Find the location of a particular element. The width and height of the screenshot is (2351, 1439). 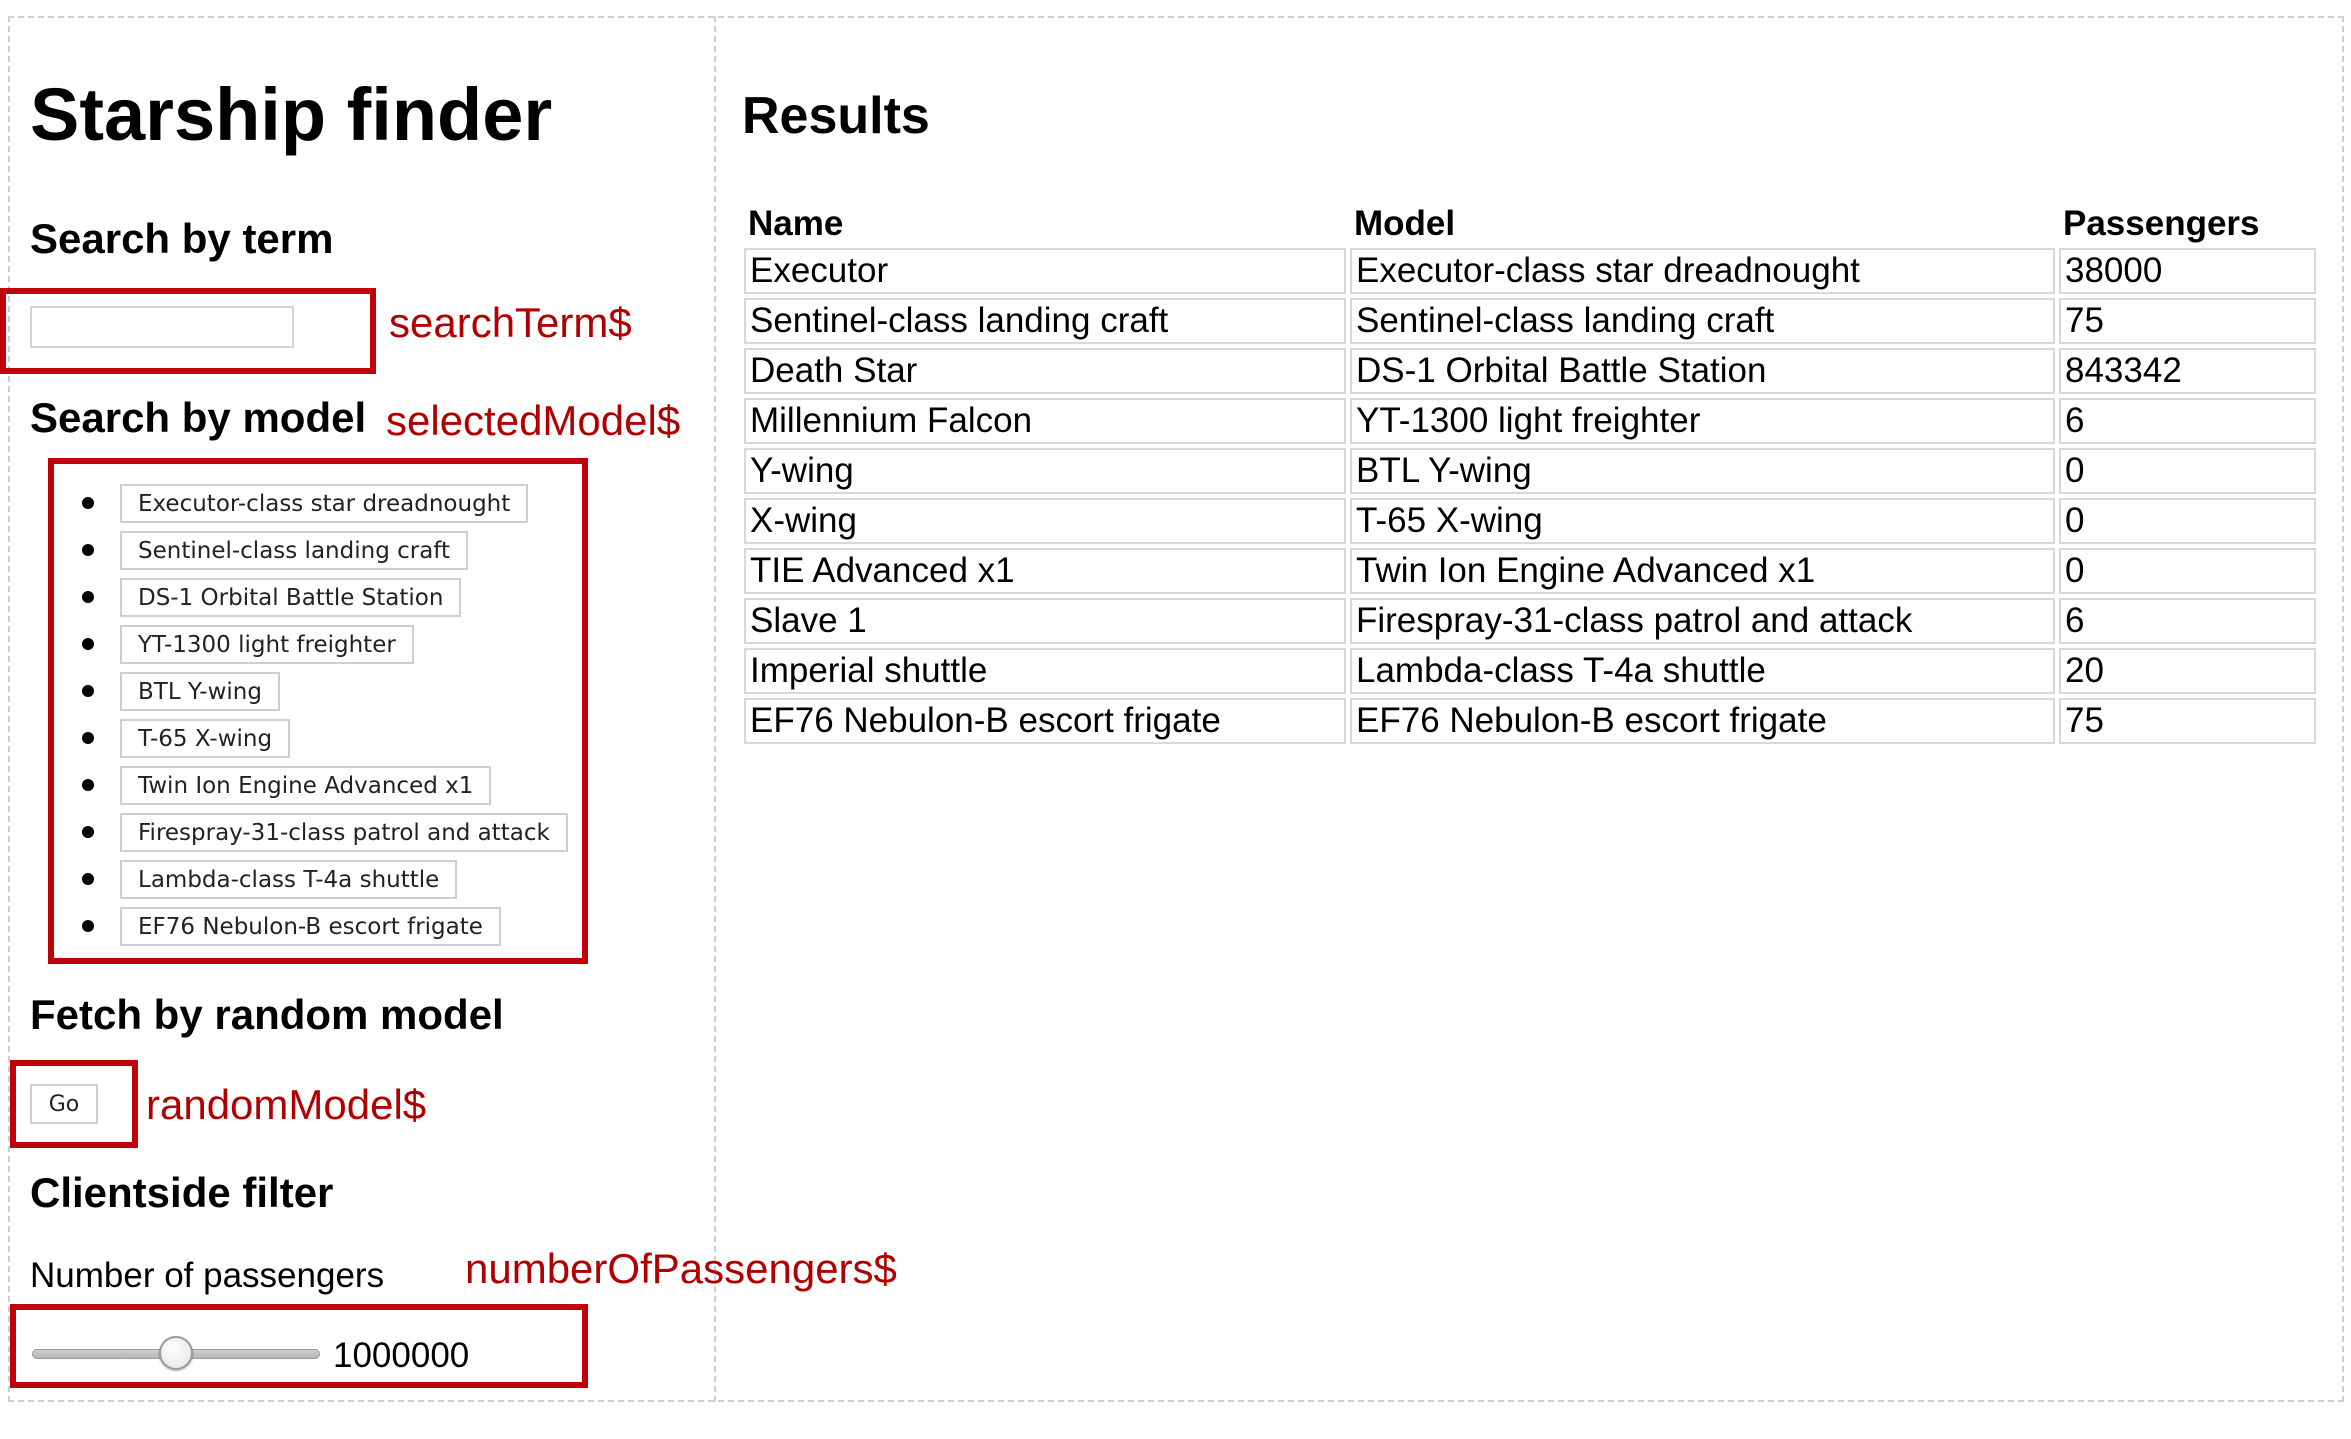

cell-model: Lambda-class T-4a shuttle is located at coordinates (1702, 671).